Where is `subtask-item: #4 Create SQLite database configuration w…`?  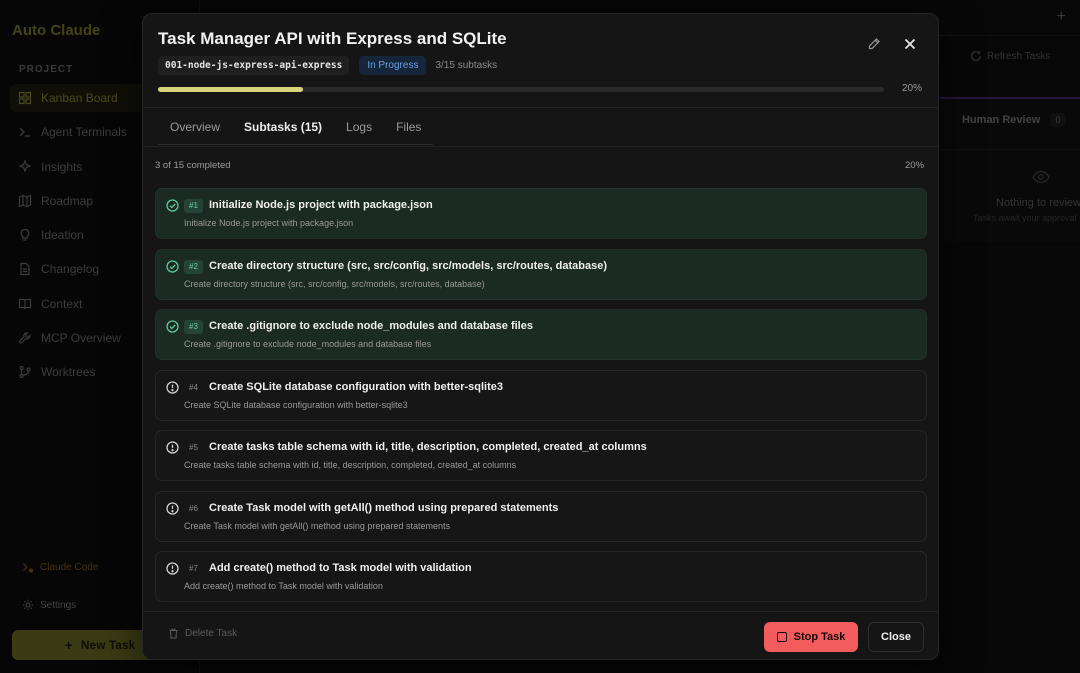 subtask-item: #4 Create SQLite database configuration w… is located at coordinates (541, 395).